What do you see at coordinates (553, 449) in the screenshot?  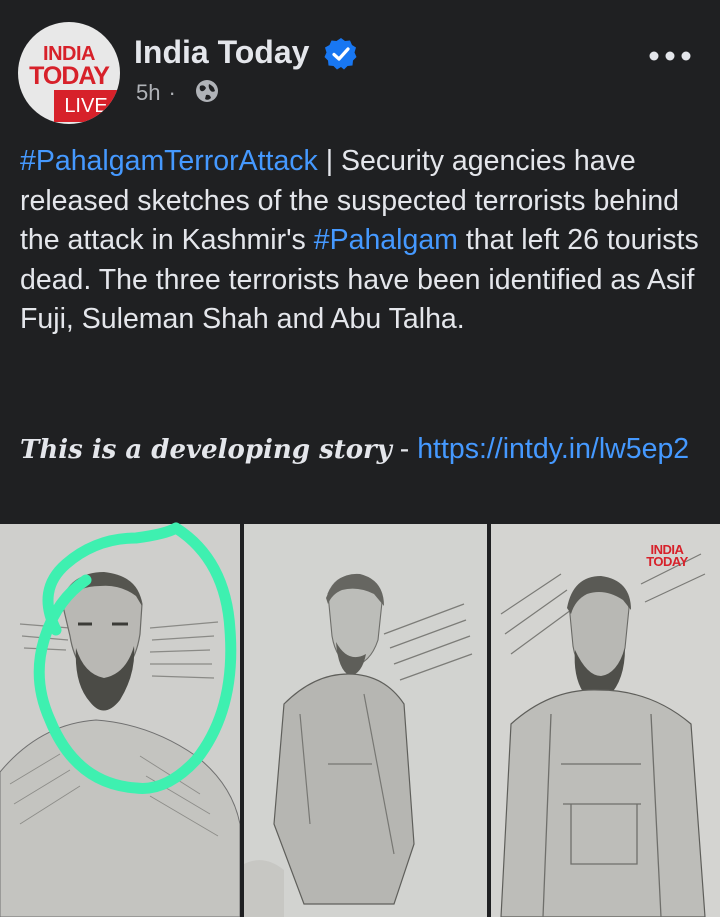 I see `story-link: https://intdy.in/lw5ep2` at bounding box center [553, 449].